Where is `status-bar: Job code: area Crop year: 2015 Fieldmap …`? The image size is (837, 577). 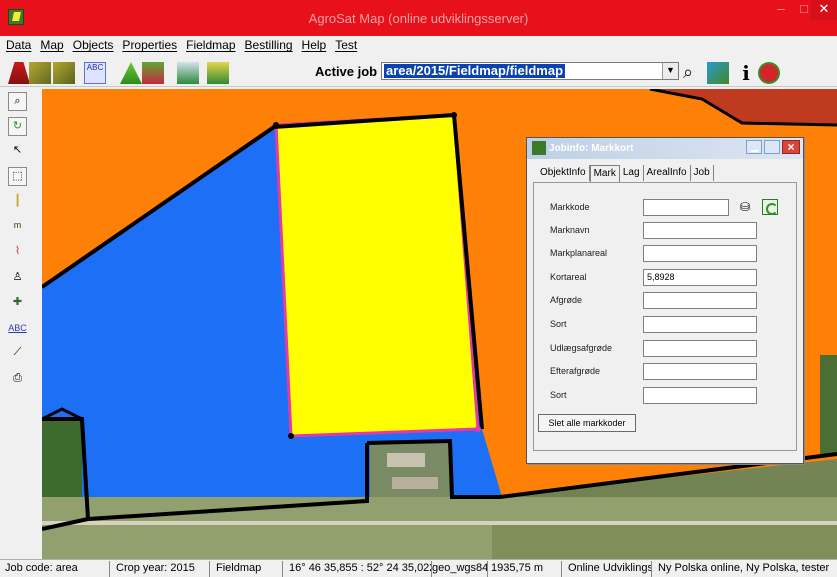
status-bar: Job code: area Crop year: 2015 Fieldmap … is located at coordinates (418, 568).